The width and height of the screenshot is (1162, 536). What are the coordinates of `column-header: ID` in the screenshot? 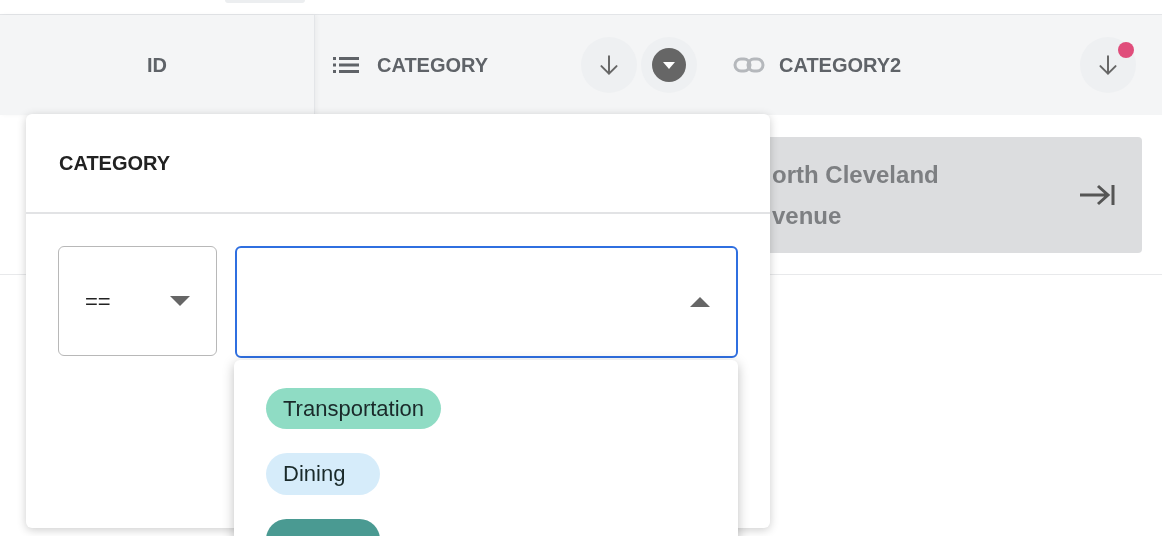 It's located at (157, 65).